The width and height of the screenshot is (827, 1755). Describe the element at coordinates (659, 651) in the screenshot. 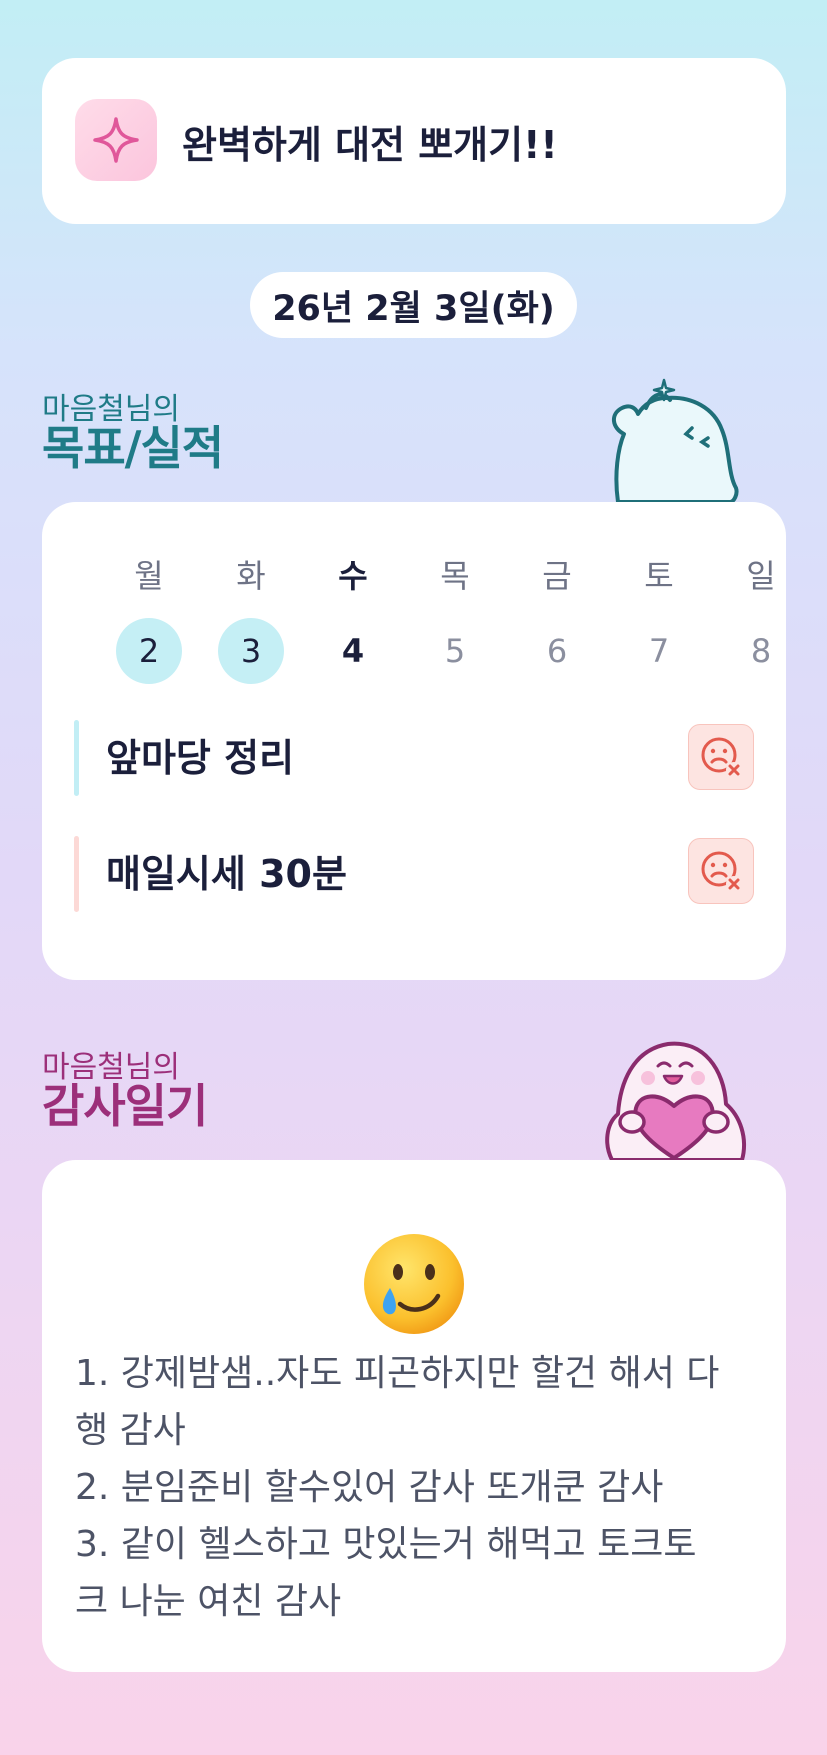

I see `day-number: 7` at that location.